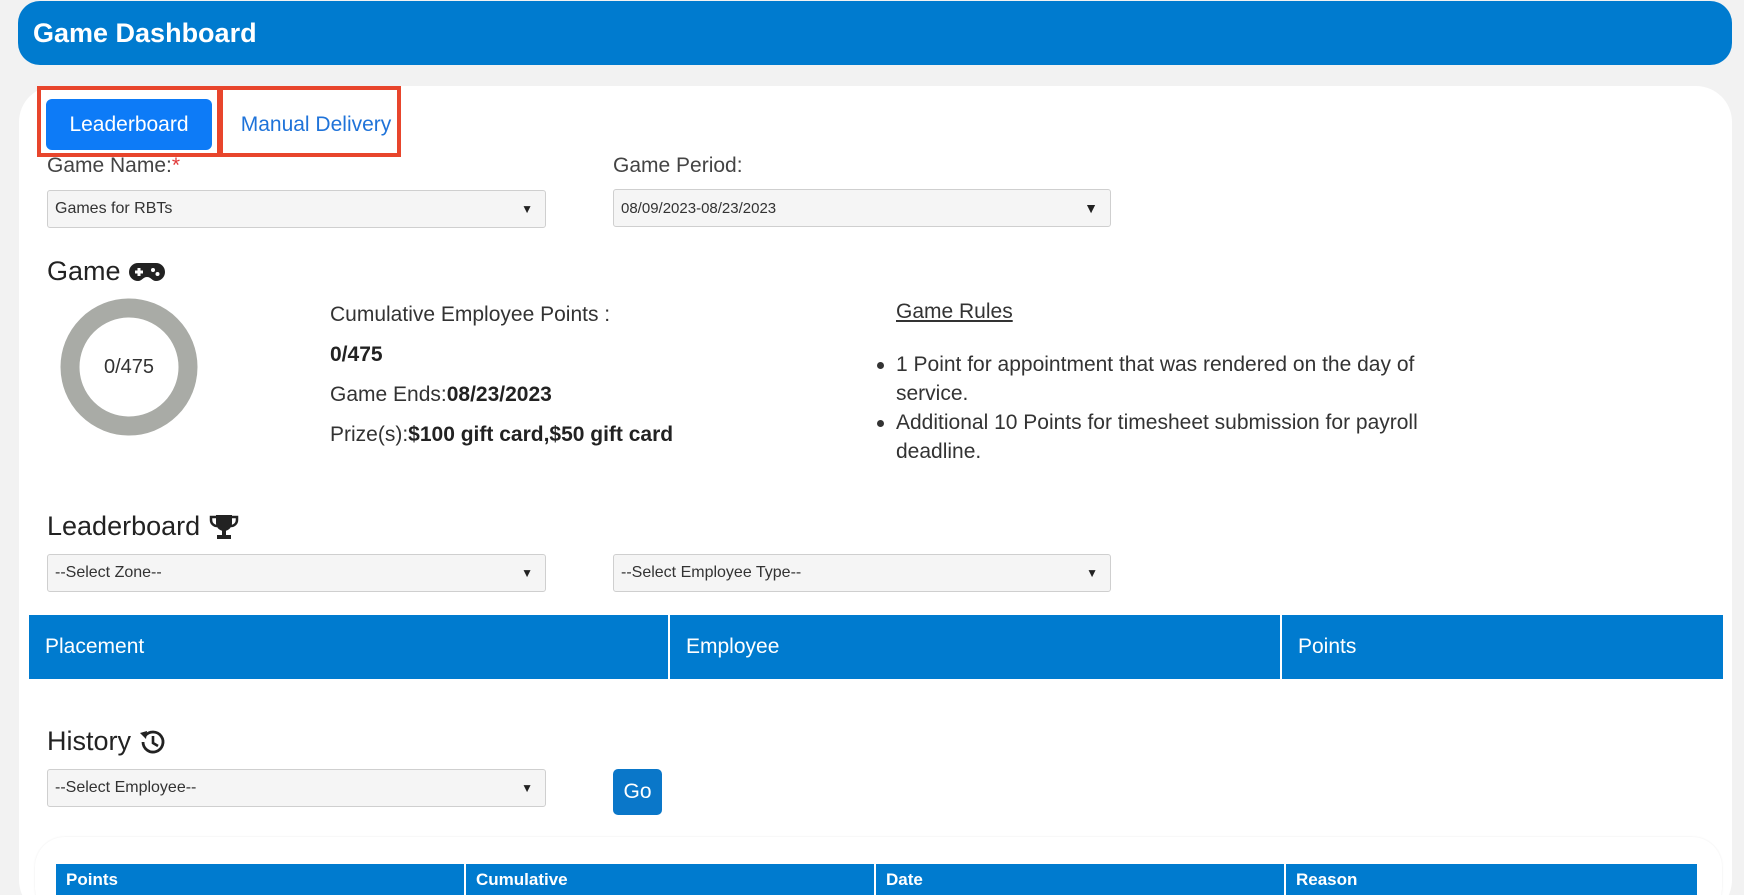  What do you see at coordinates (152, 741) in the screenshot?
I see `history-icon` at bounding box center [152, 741].